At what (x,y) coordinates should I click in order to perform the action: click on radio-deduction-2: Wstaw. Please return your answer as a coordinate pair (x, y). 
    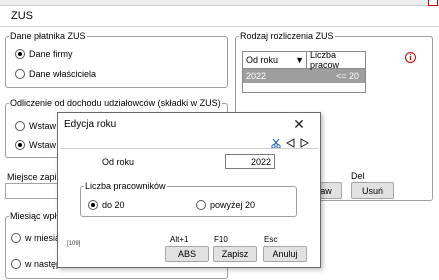
    Looking at the image, I should click on (35, 145).